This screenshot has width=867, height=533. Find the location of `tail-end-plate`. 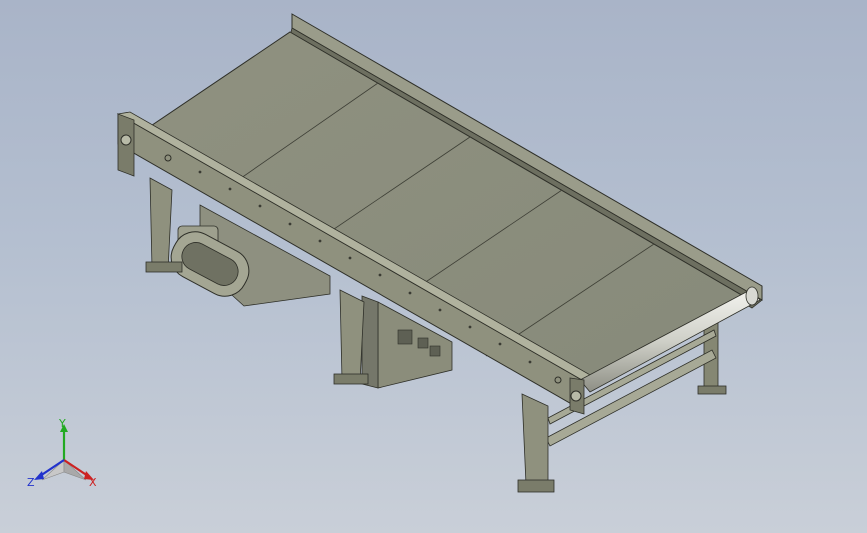

tail-end-plate is located at coordinates (577, 396).